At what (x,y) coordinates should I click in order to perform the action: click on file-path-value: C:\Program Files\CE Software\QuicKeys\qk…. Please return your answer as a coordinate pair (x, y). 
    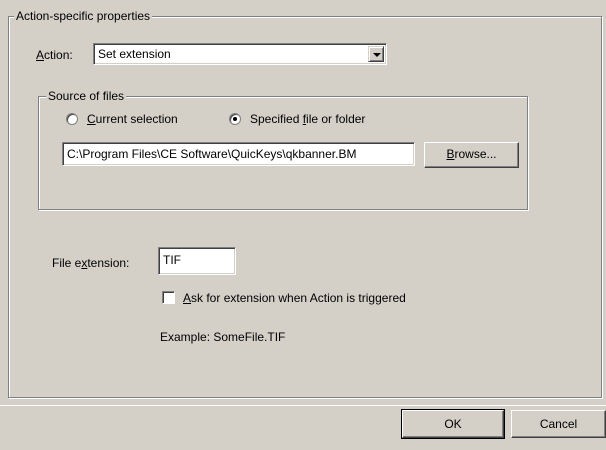
    Looking at the image, I should click on (212, 154).